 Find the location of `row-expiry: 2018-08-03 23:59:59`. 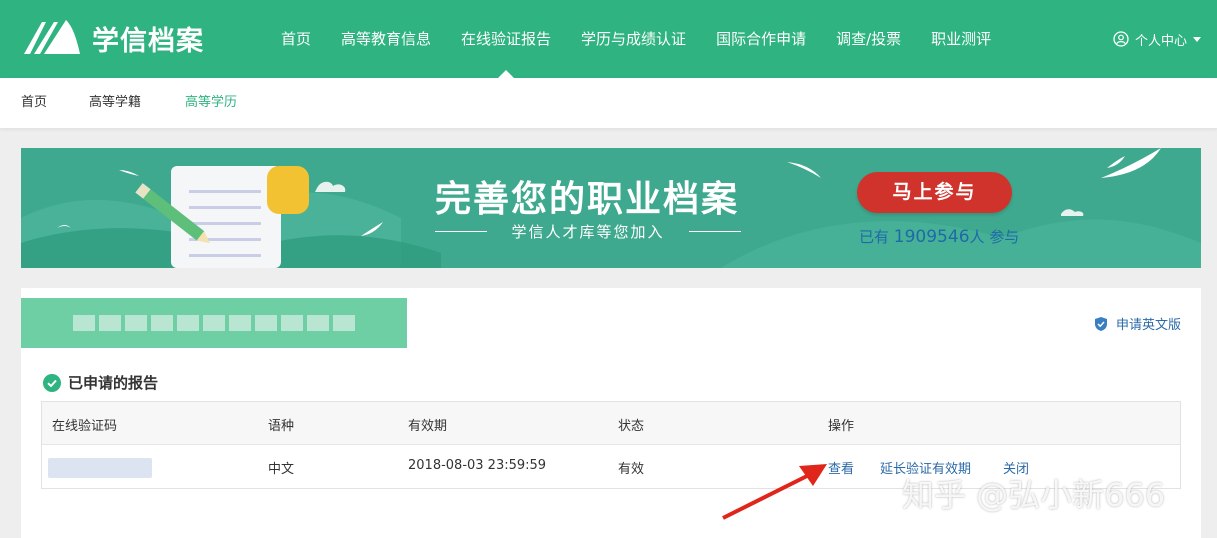

row-expiry: 2018-08-03 23:59:59 is located at coordinates (477, 465).